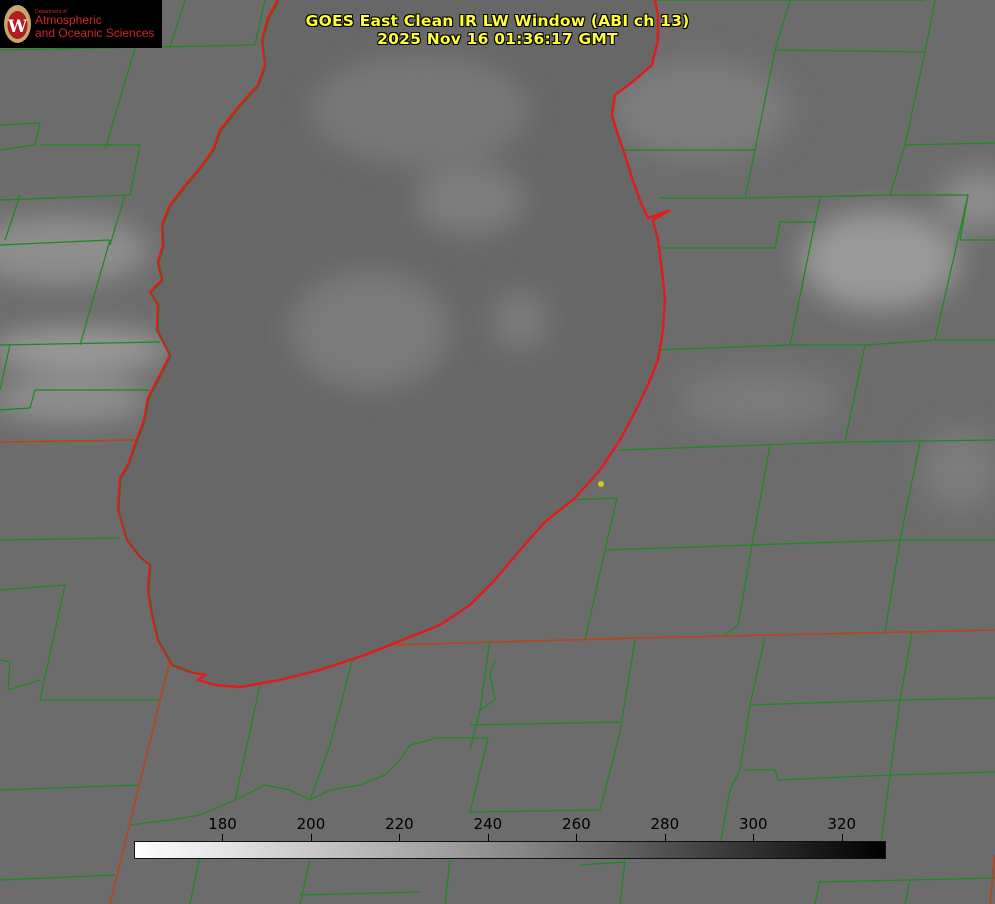 The width and height of the screenshot is (995, 904). I want to click on colorbar-tick-label: 300, so click(753, 824).